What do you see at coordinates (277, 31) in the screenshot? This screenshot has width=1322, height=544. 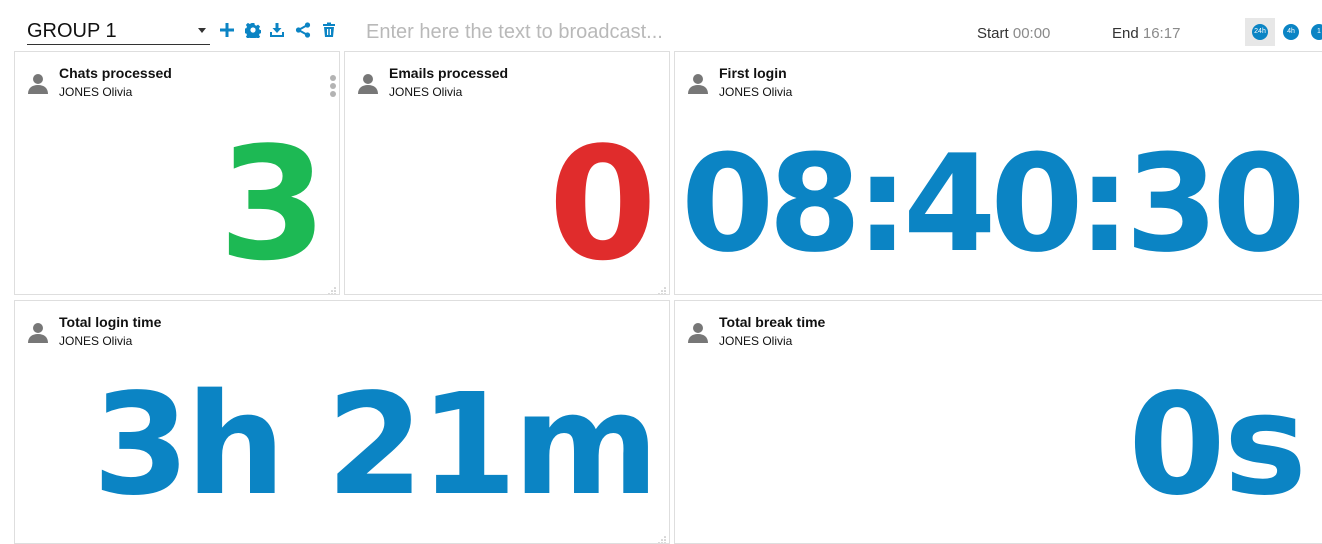 I see `download-icon` at bounding box center [277, 31].